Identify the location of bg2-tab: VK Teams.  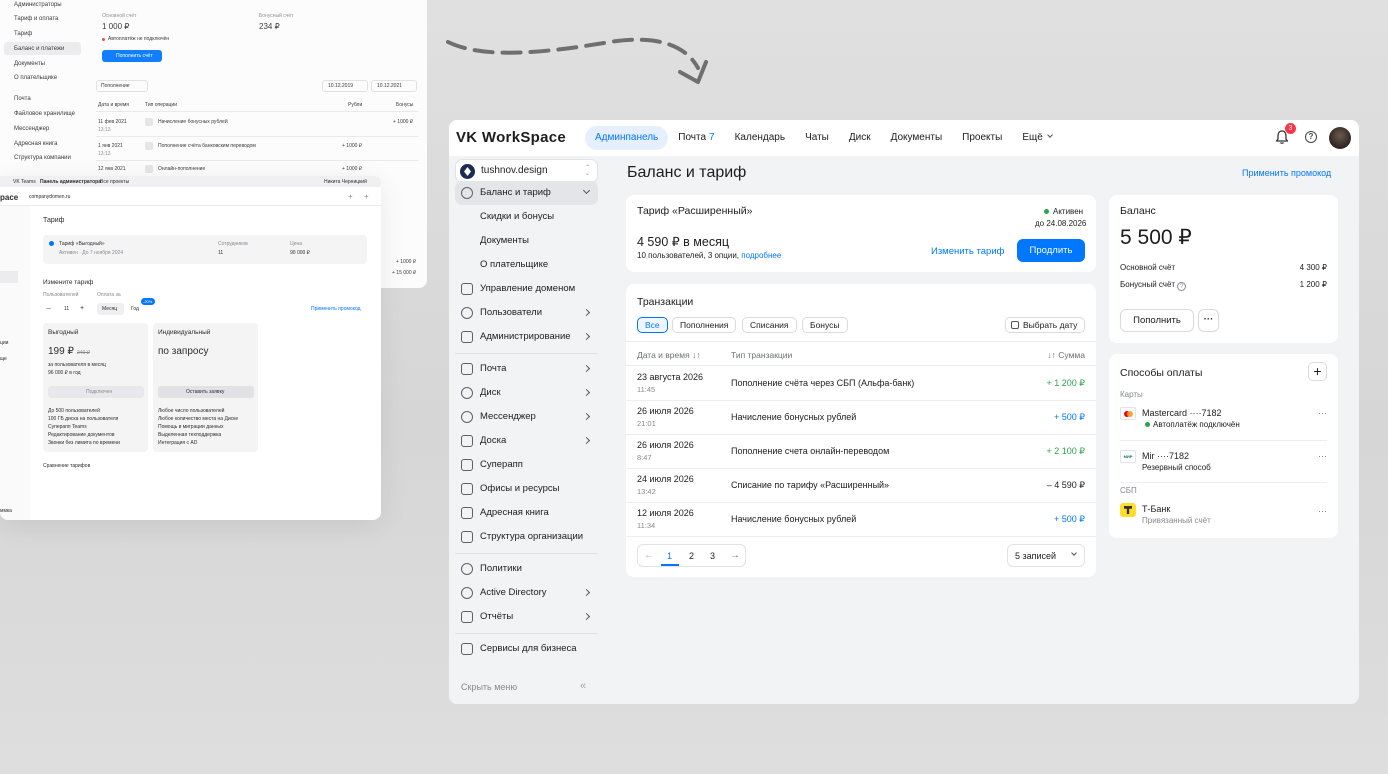
(24, 182).